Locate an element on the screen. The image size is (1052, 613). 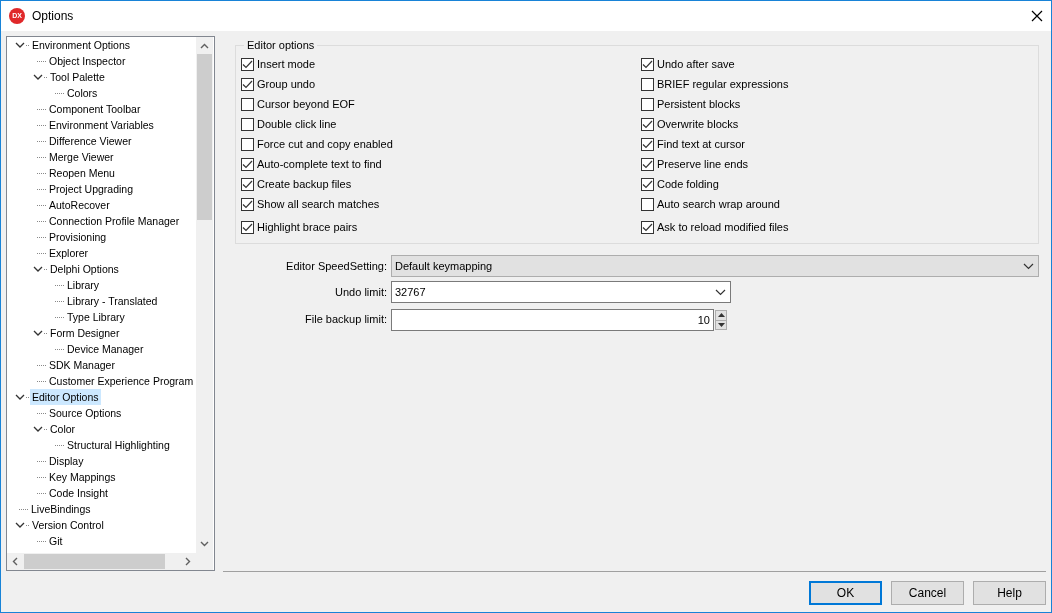
checkbox: Create backup files is located at coordinates (441, 184).